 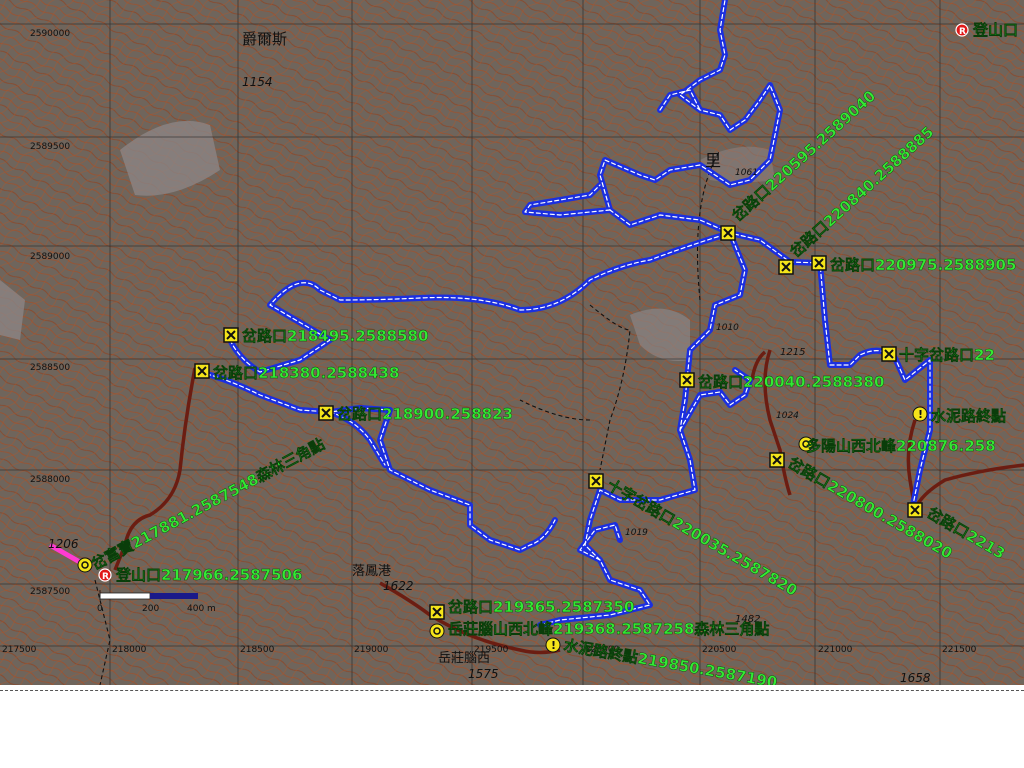 What do you see at coordinates (425, 414) in the screenshot?
I see `waypoint-label: 岔路口218900.258823` at bounding box center [425, 414].